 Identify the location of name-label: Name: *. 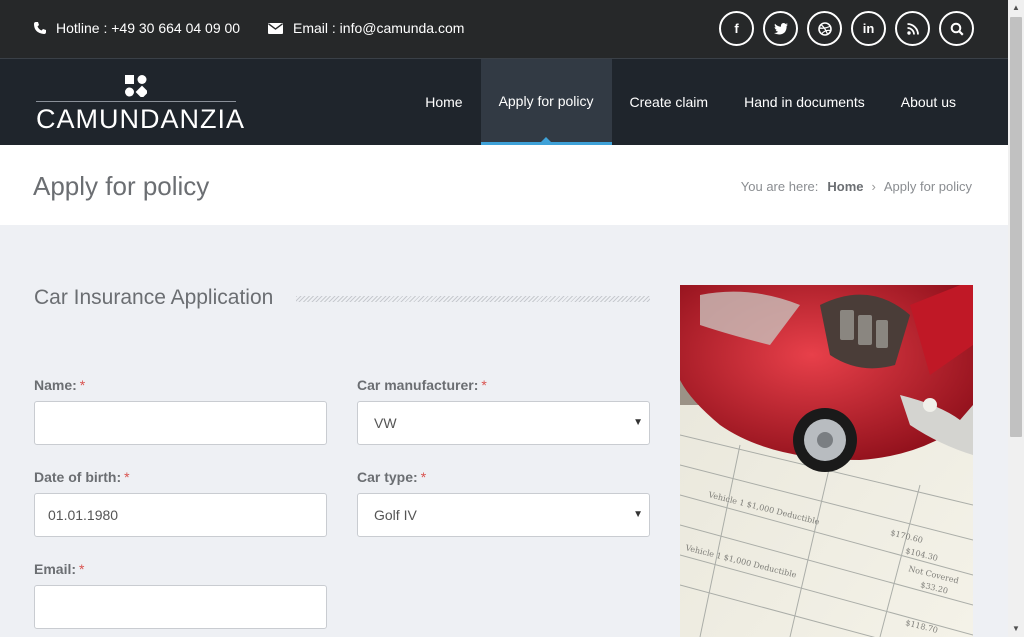
(59, 385).